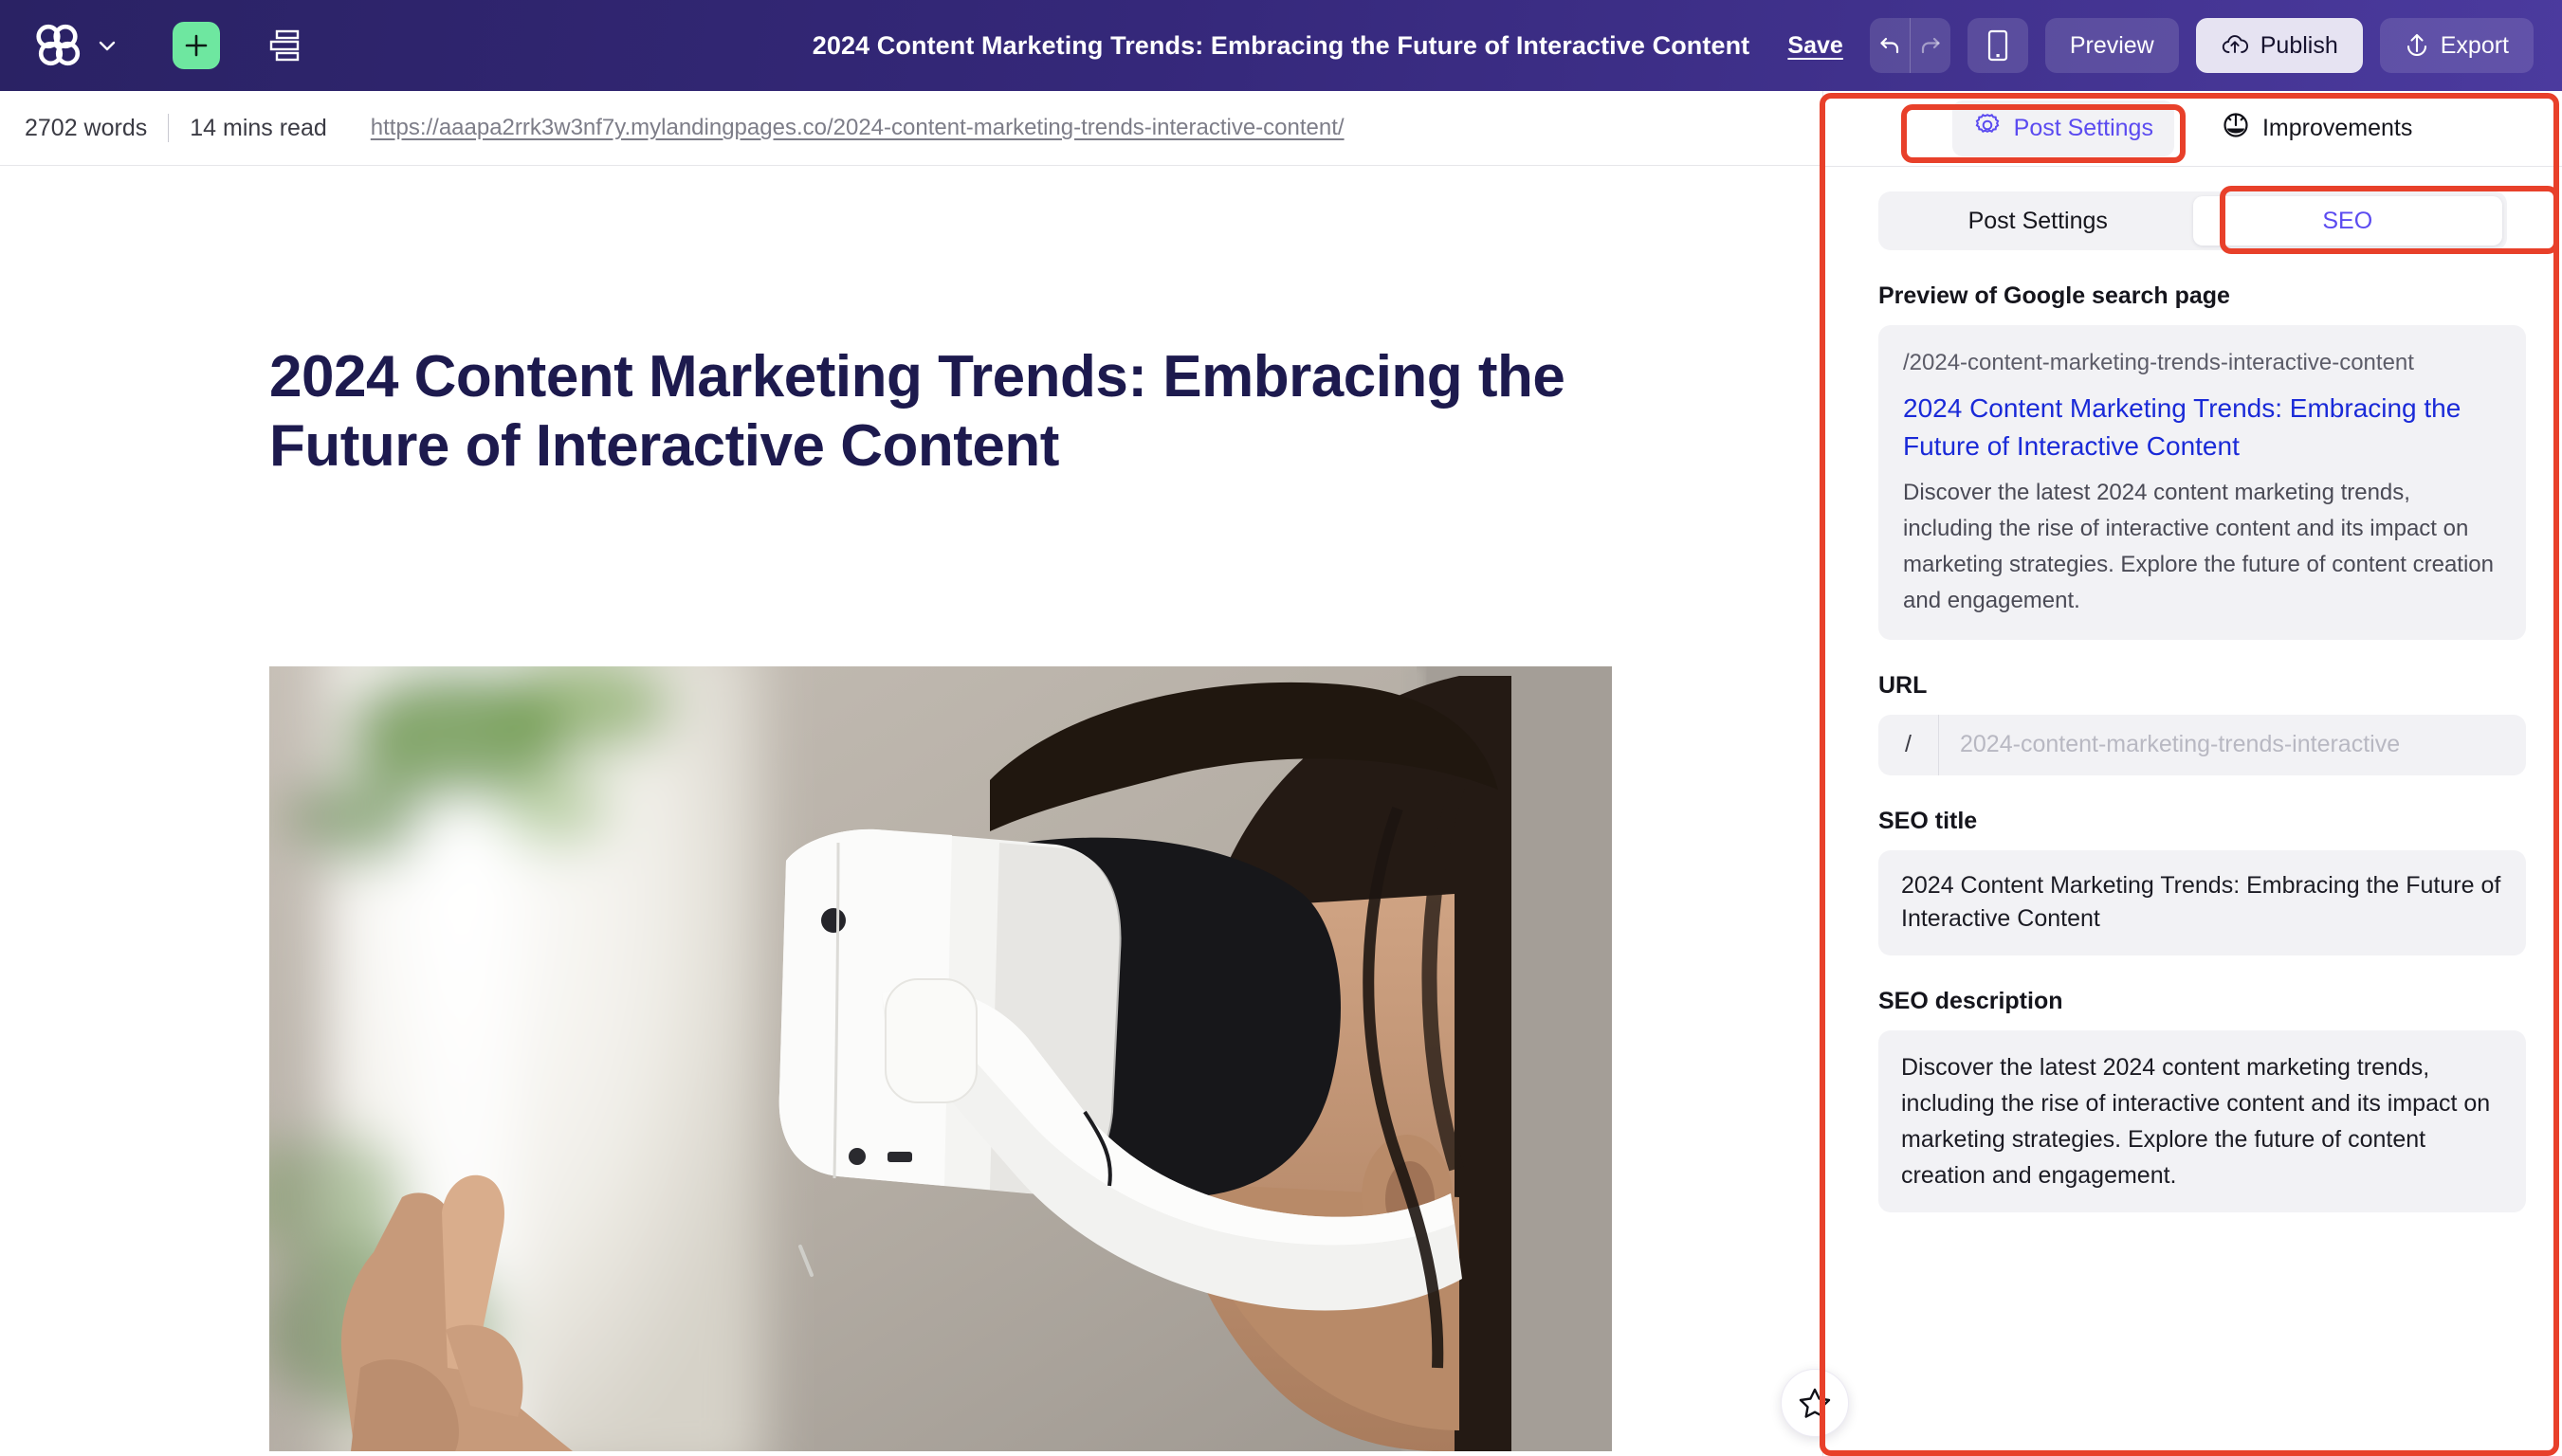 This screenshot has width=2562, height=1456. I want to click on toolbar-right-group: Save Preview Publish Export, so click(2161, 45).